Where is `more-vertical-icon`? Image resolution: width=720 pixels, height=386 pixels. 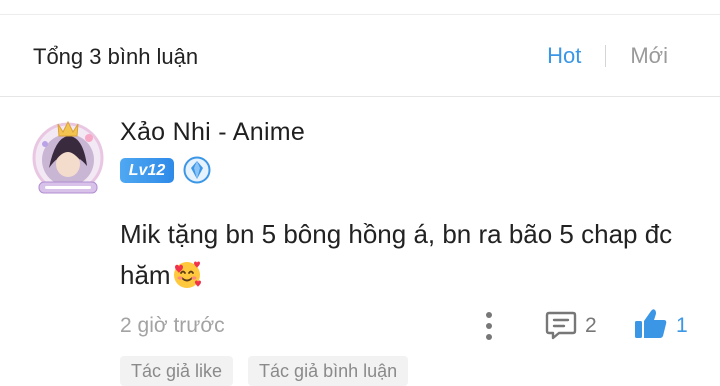 more-vertical-icon is located at coordinates (489, 326).